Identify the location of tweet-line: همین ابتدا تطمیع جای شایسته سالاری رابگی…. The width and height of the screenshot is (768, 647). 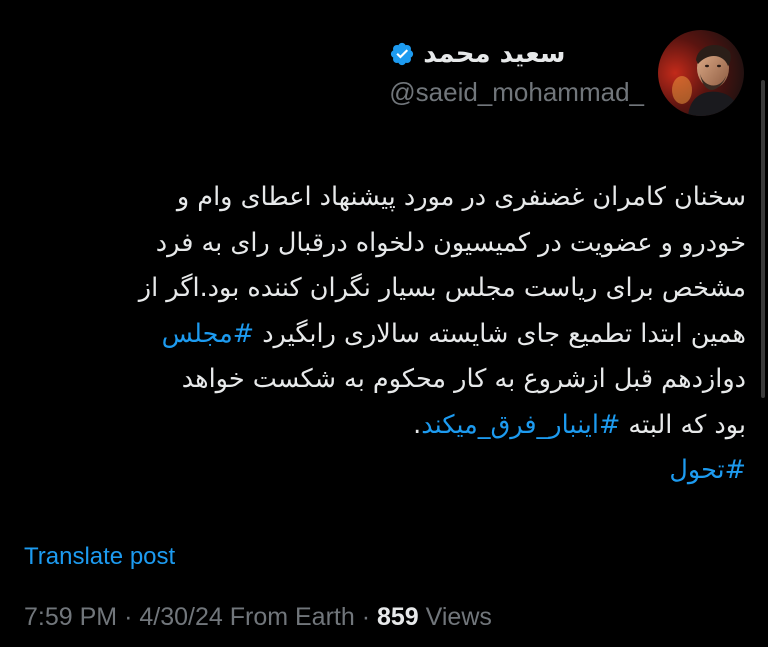
(384, 335).